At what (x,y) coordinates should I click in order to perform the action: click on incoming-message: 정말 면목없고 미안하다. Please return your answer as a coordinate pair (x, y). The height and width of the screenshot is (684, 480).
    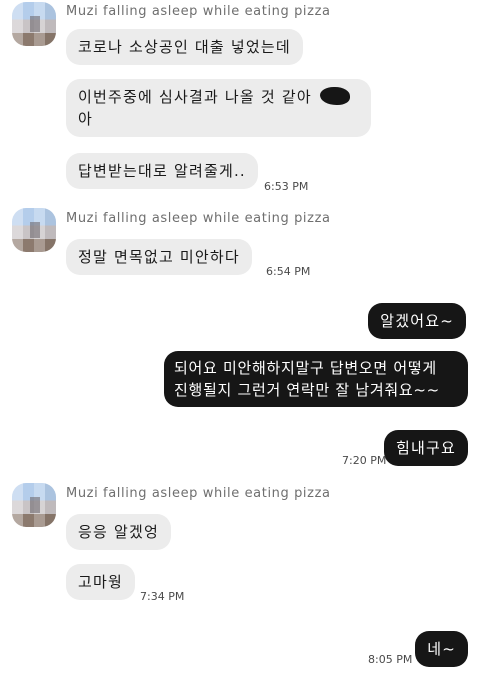
    Looking at the image, I should click on (159, 257).